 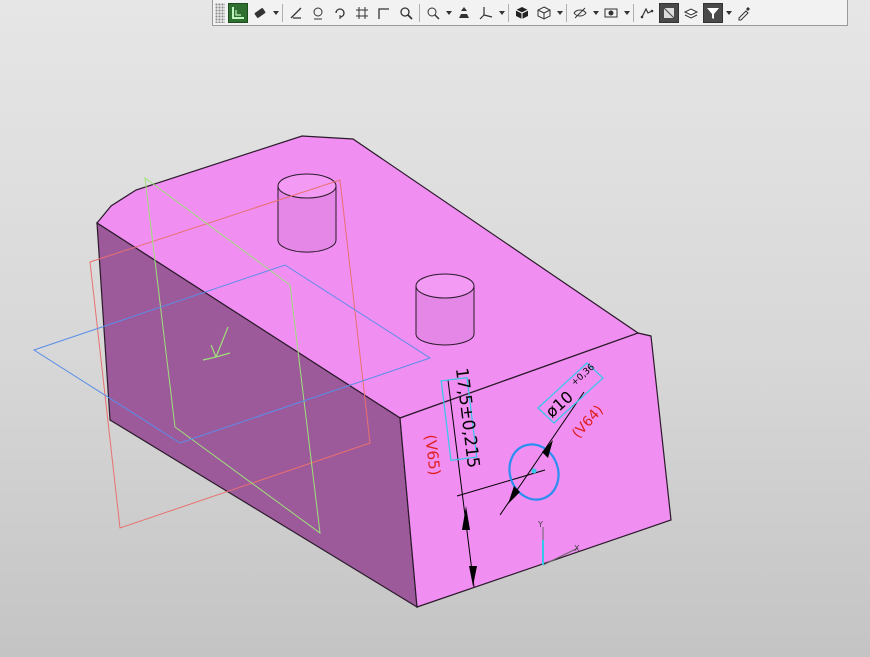 What do you see at coordinates (384, 13) in the screenshot?
I see `snap-corner-icon` at bounding box center [384, 13].